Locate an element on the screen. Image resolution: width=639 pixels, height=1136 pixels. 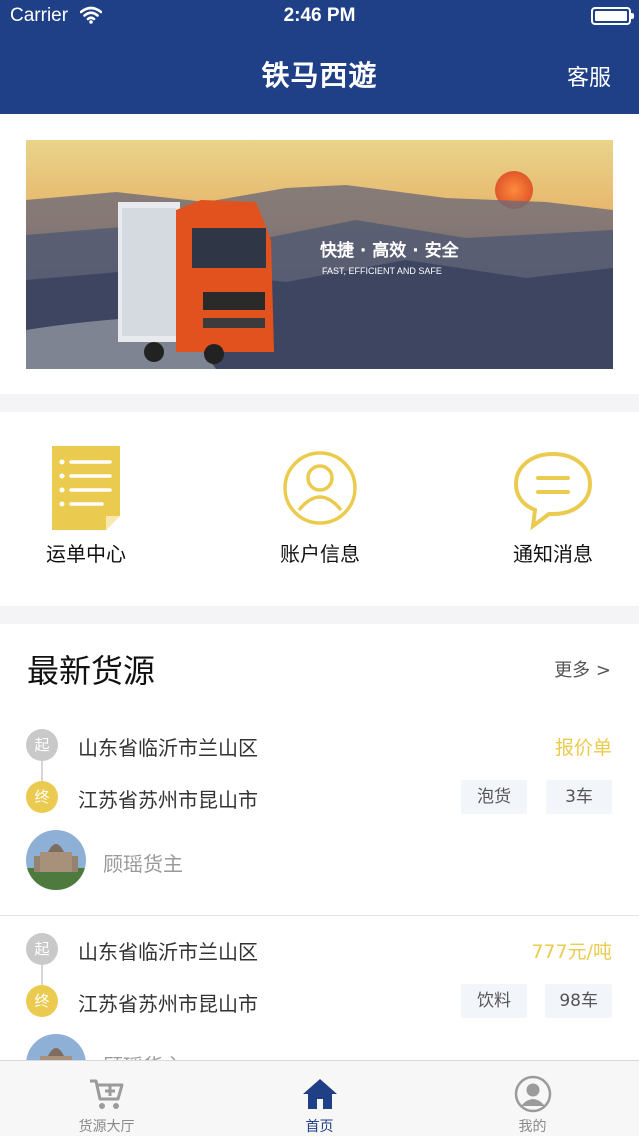
truck-count-tag: 98车 is located at coordinates (578, 1001).